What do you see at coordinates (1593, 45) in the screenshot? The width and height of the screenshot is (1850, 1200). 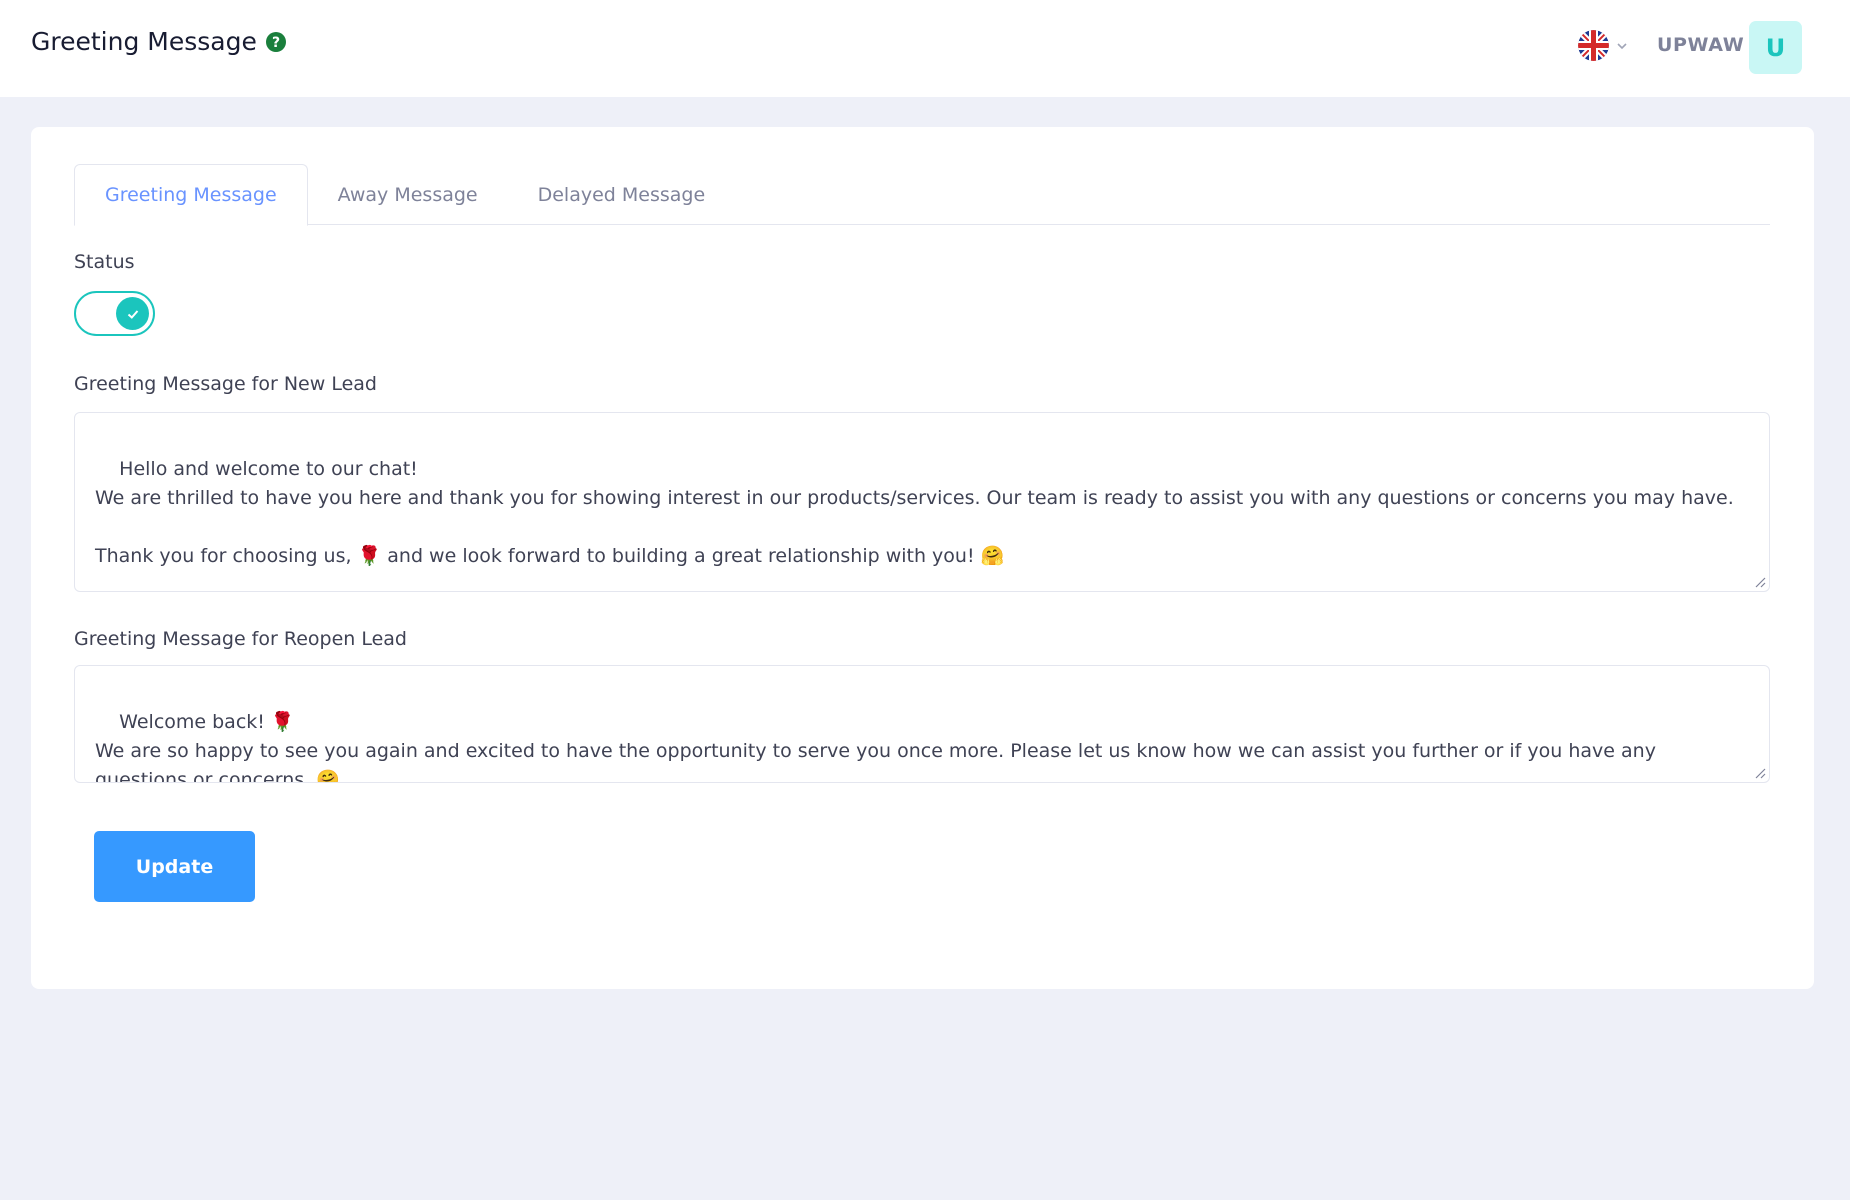 I see `uk-flag-icon` at bounding box center [1593, 45].